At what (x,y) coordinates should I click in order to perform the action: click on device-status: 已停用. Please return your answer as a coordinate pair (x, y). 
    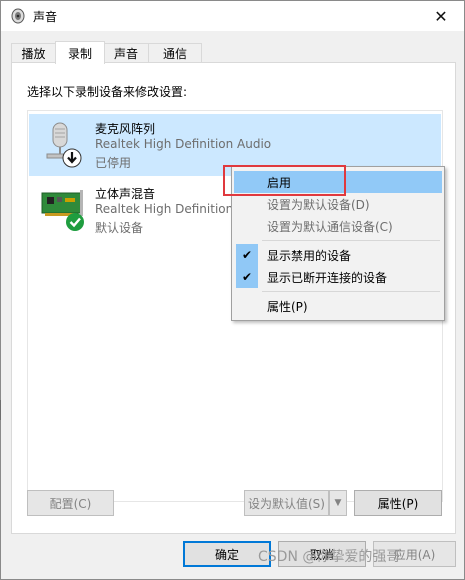
    Looking at the image, I should click on (113, 163).